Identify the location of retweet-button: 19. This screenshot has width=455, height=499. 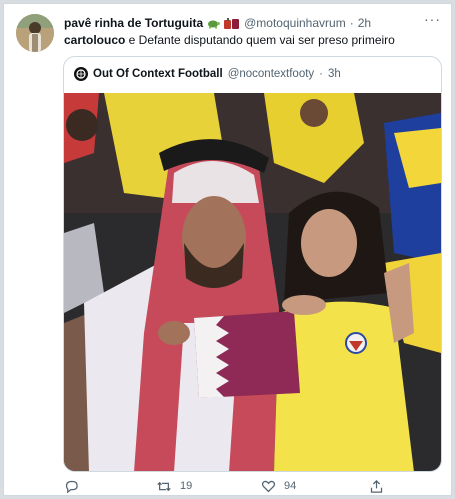
(174, 486).